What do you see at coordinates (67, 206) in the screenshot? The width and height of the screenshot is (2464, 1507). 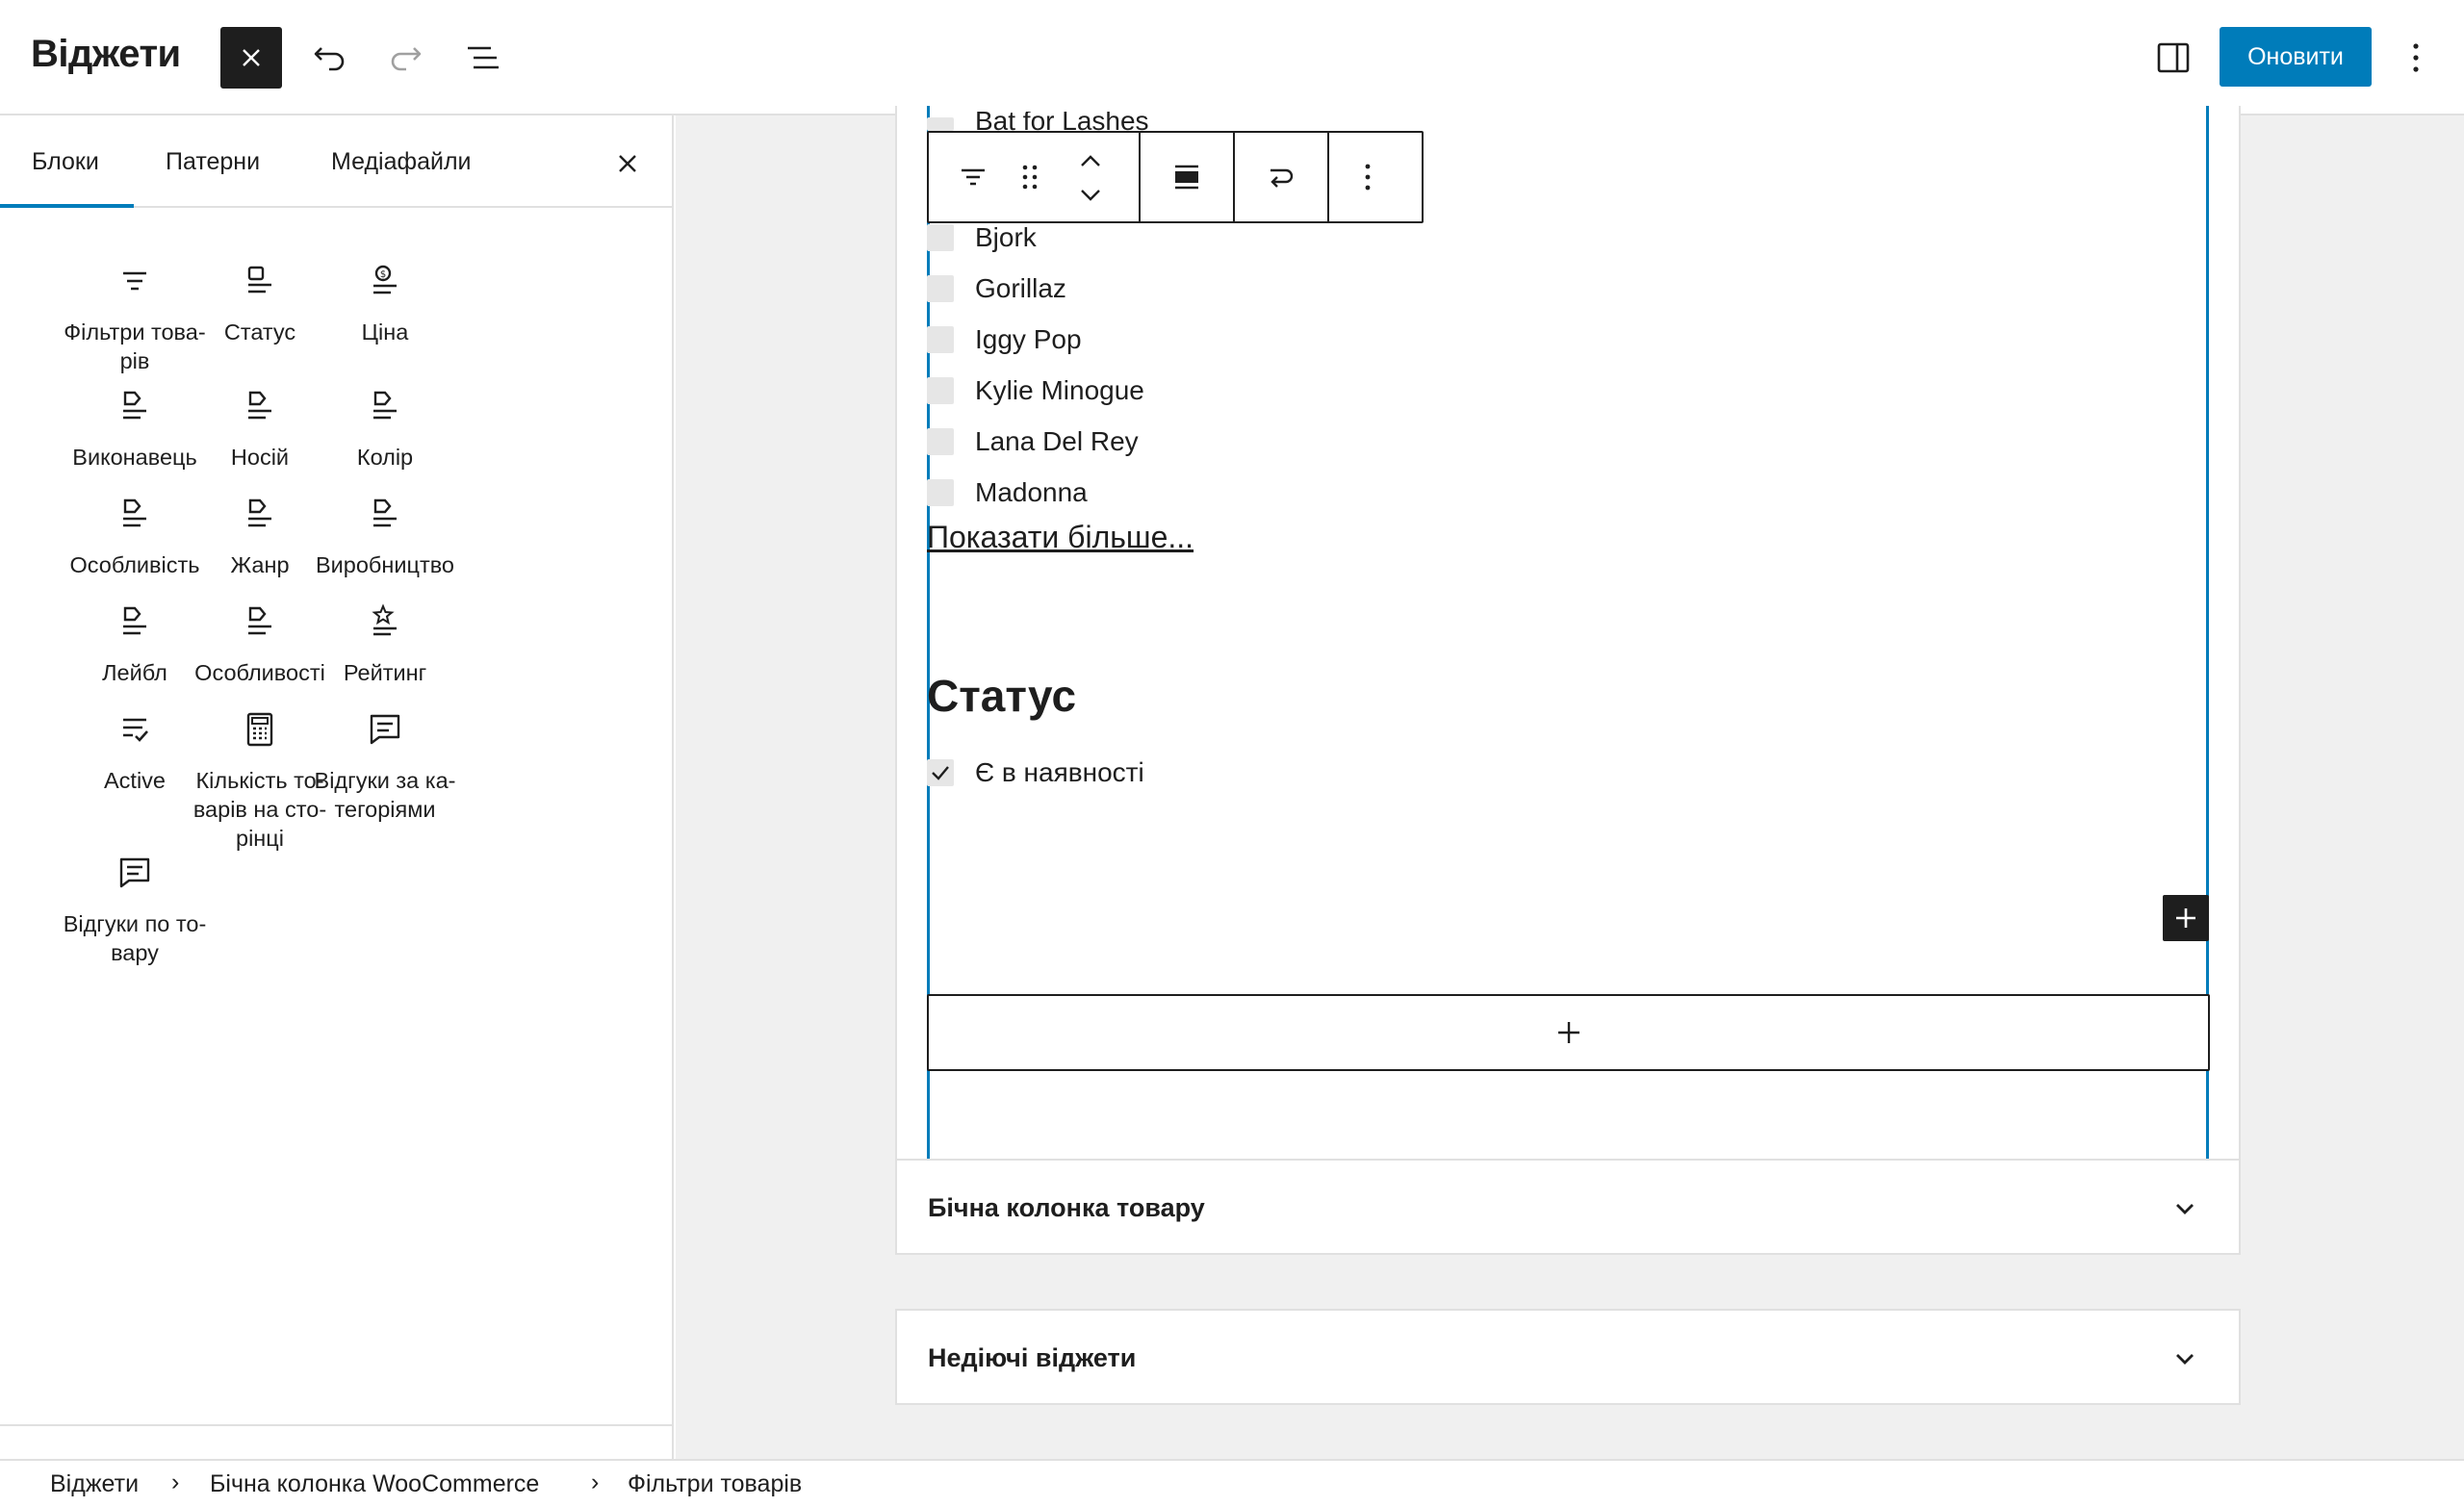 I see `active-tab-indicator` at bounding box center [67, 206].